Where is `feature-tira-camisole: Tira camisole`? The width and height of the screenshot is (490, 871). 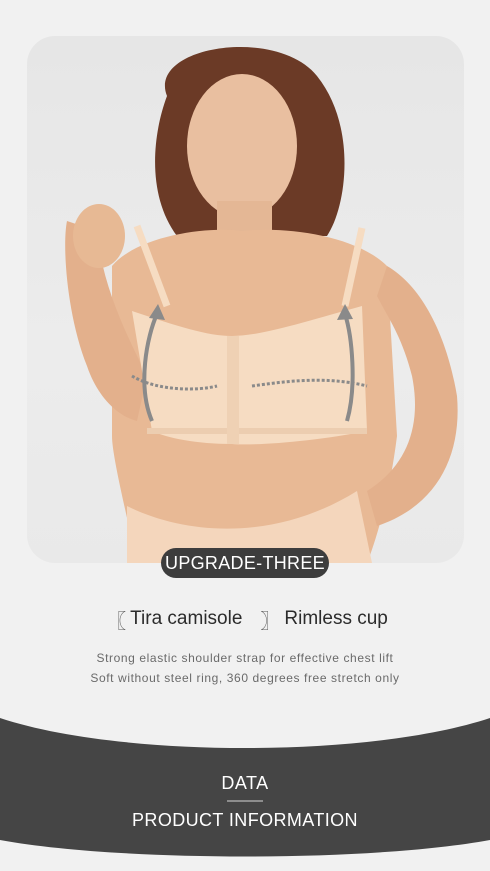 feature-tira-camisole: Tira camisole is located at coordinates (186, 618).